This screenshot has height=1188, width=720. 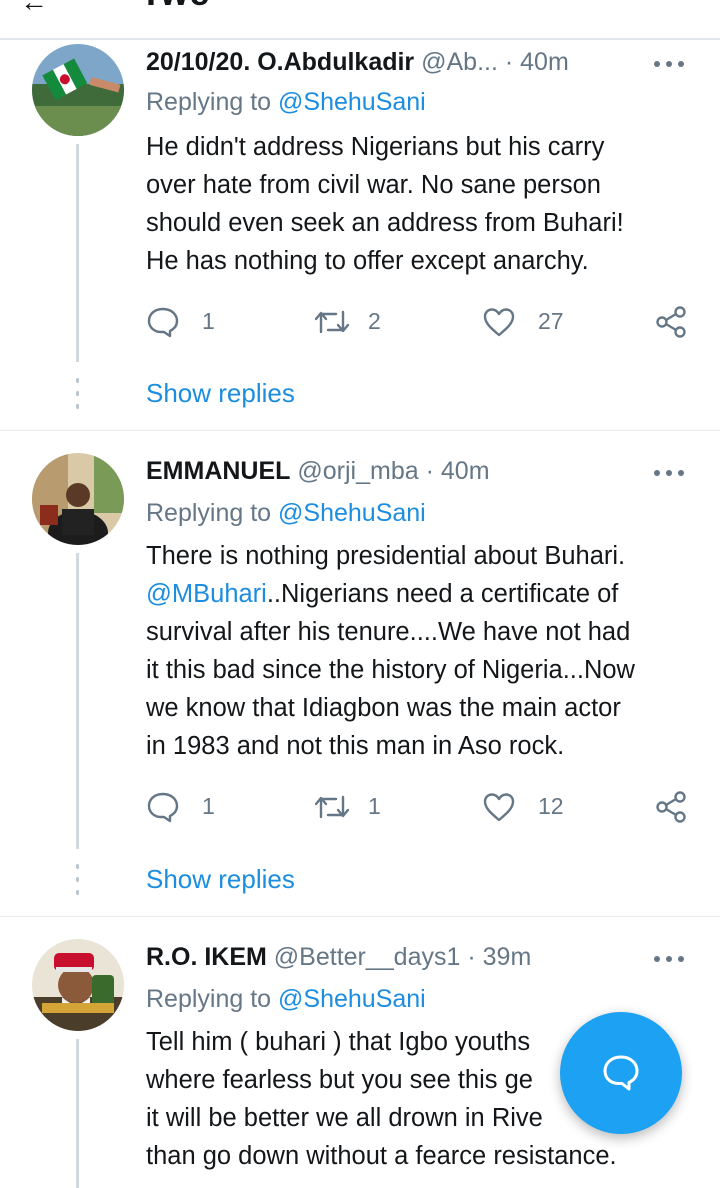 What do you see at coordinates (352, 322) in the screenshot?
I see `retweet-button: 2` at bounding box center [352, 322].